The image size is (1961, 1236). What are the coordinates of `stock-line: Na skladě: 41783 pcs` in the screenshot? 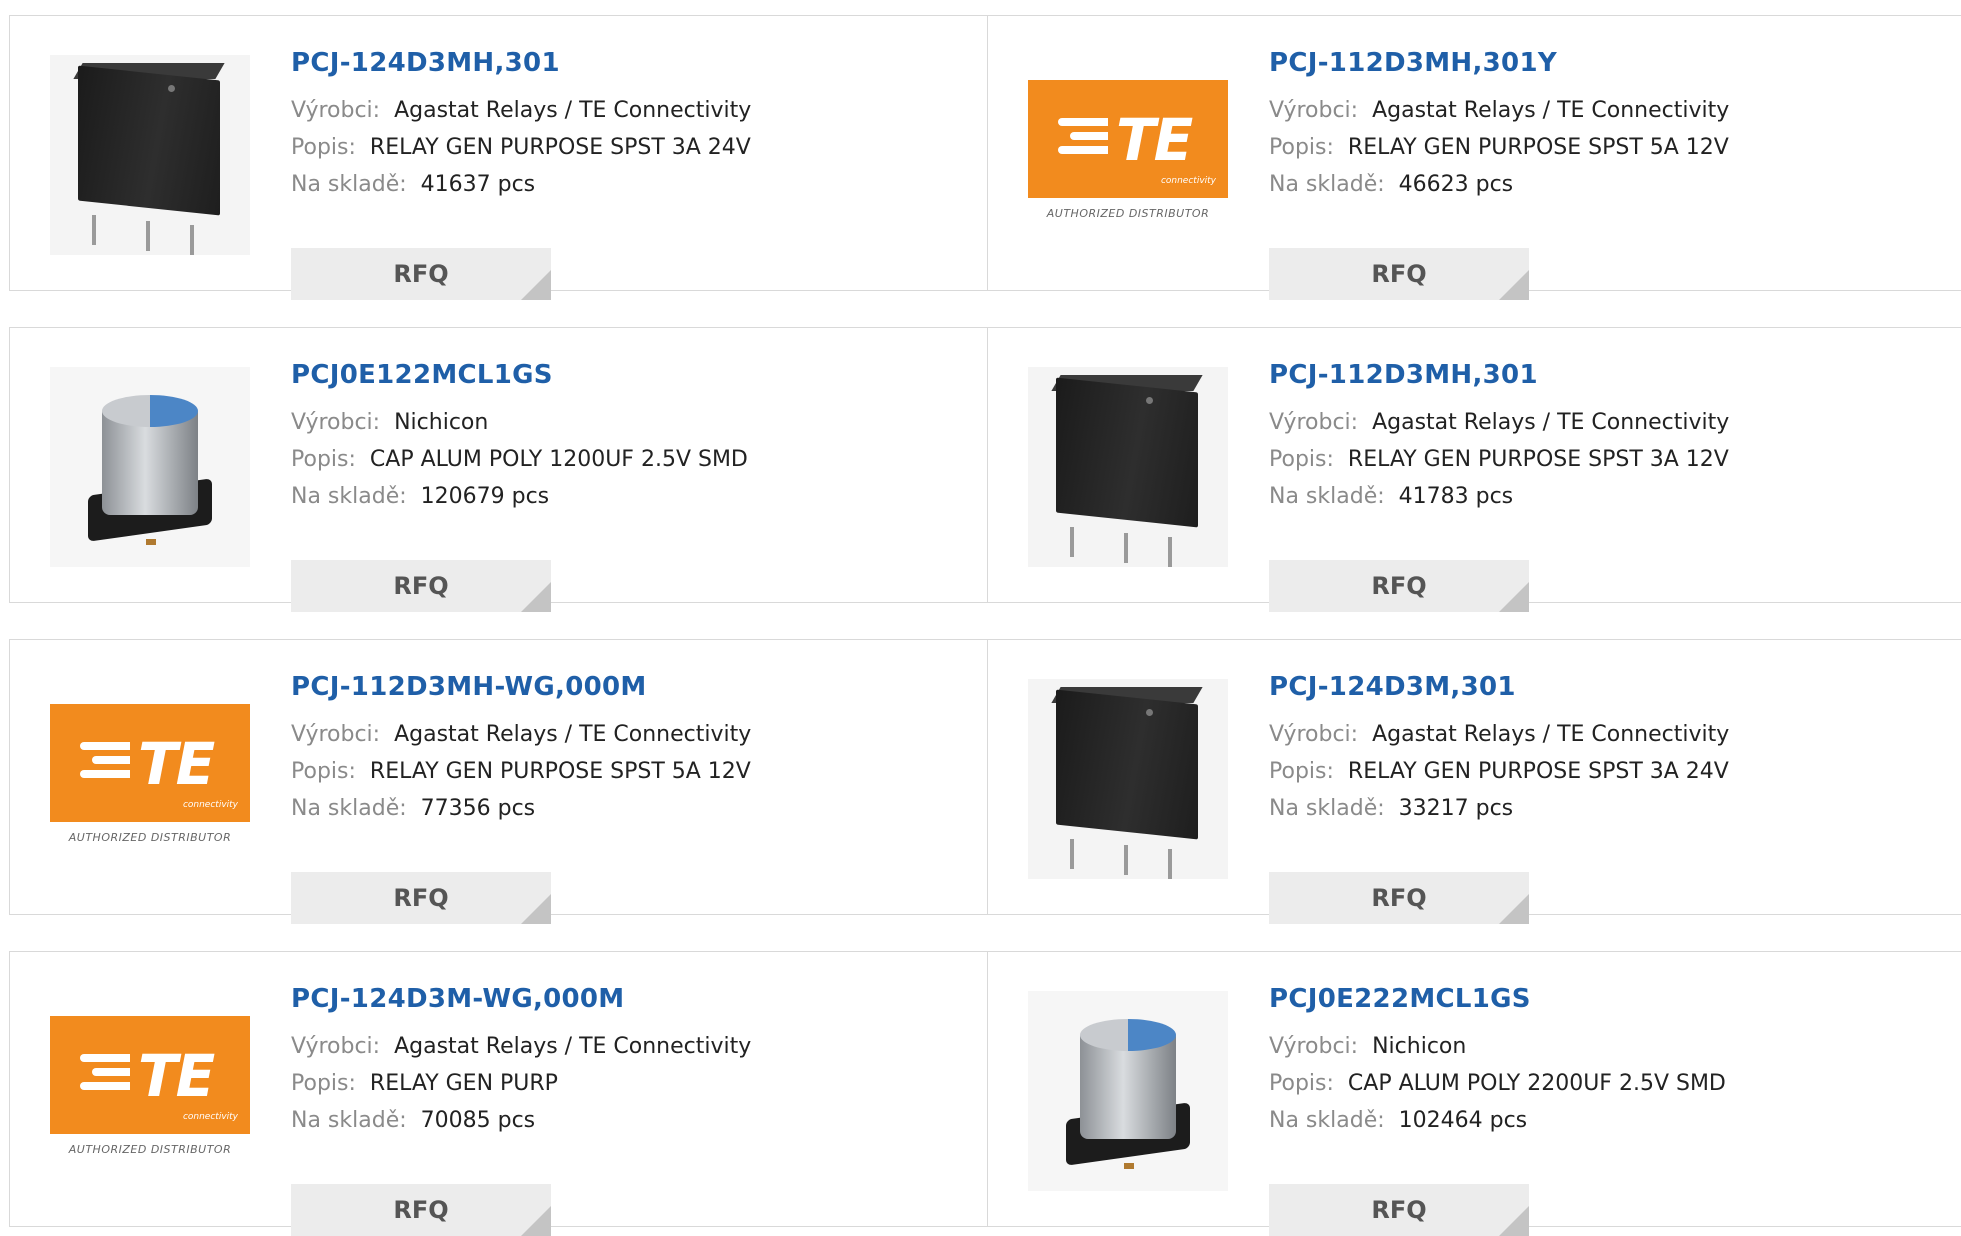 It's located at (1579, 496).